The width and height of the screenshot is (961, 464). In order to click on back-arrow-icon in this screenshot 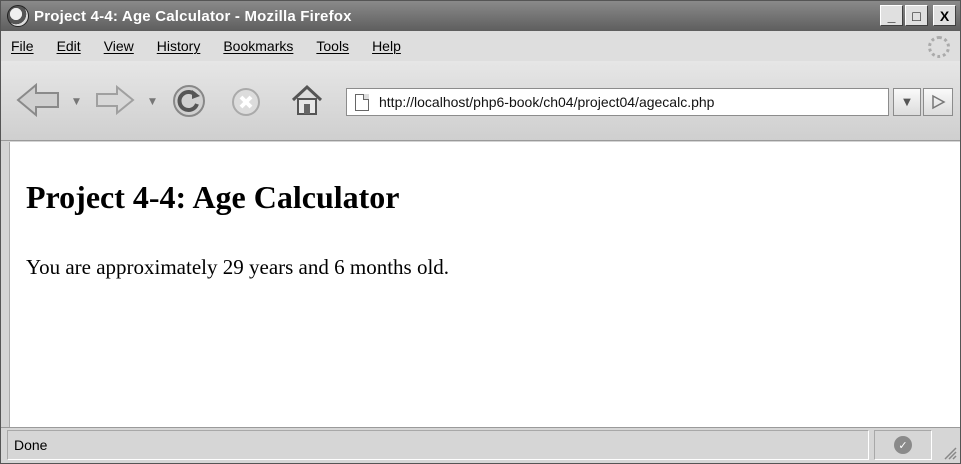, I will do `click(37, 100)`.